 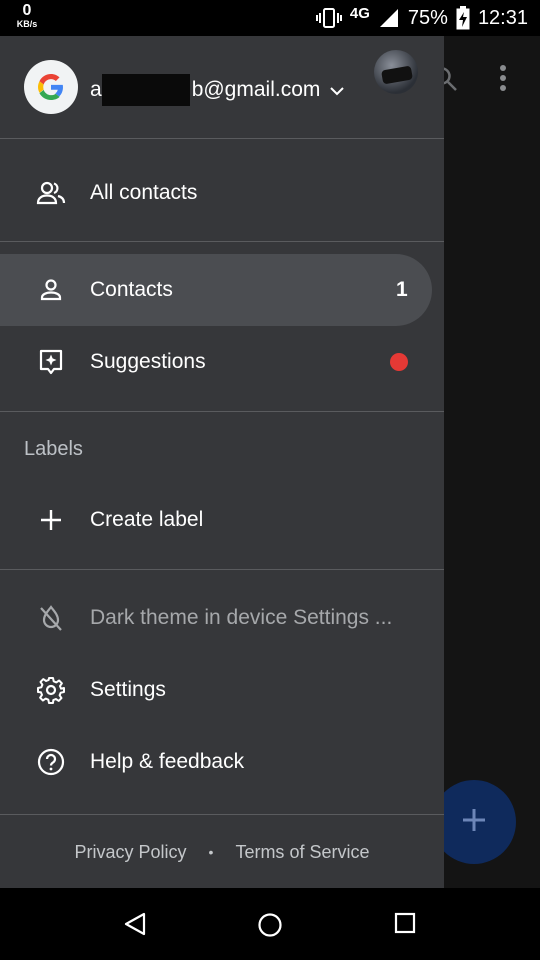 I want to click on home-icon, so click(x=270, y=927).